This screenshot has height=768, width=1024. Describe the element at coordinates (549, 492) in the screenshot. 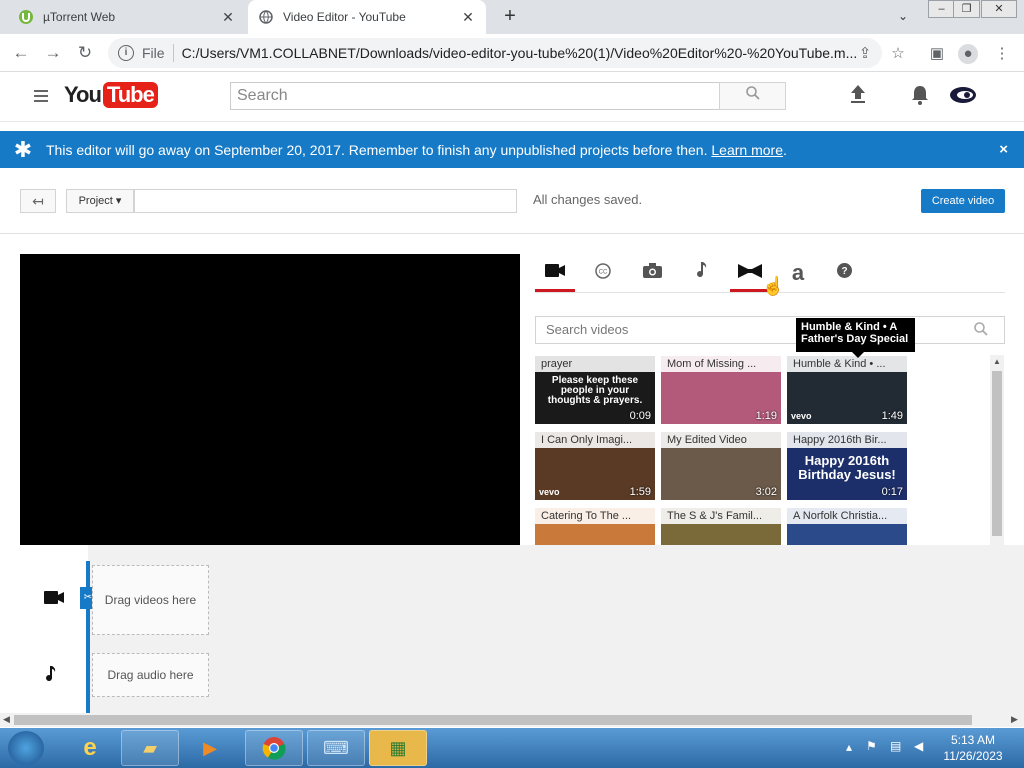

I see `vevo-logo: vevo` at that location.